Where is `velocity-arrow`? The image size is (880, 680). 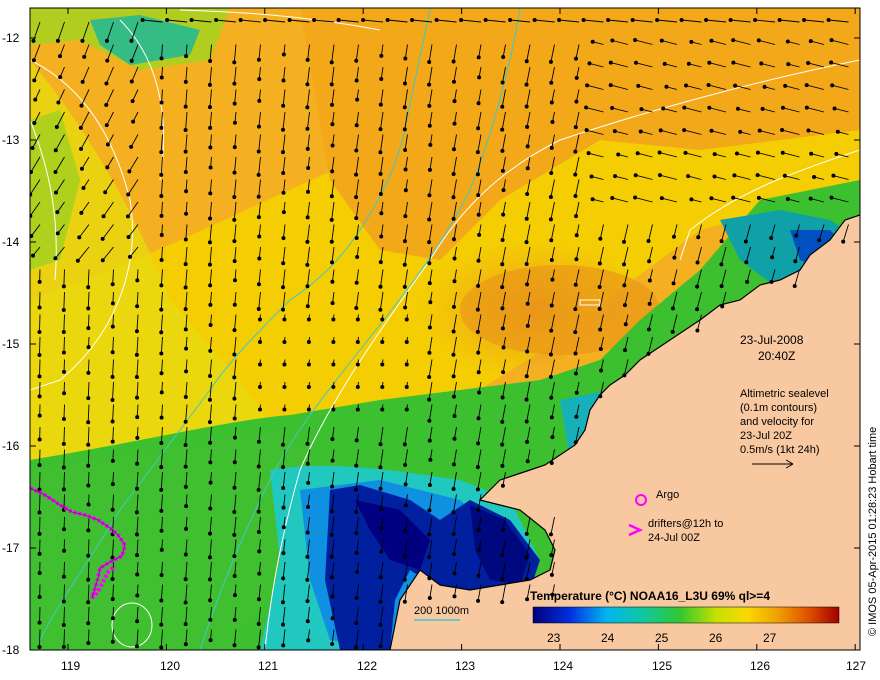 velocity-arrow is located at coordinates (88, 321).